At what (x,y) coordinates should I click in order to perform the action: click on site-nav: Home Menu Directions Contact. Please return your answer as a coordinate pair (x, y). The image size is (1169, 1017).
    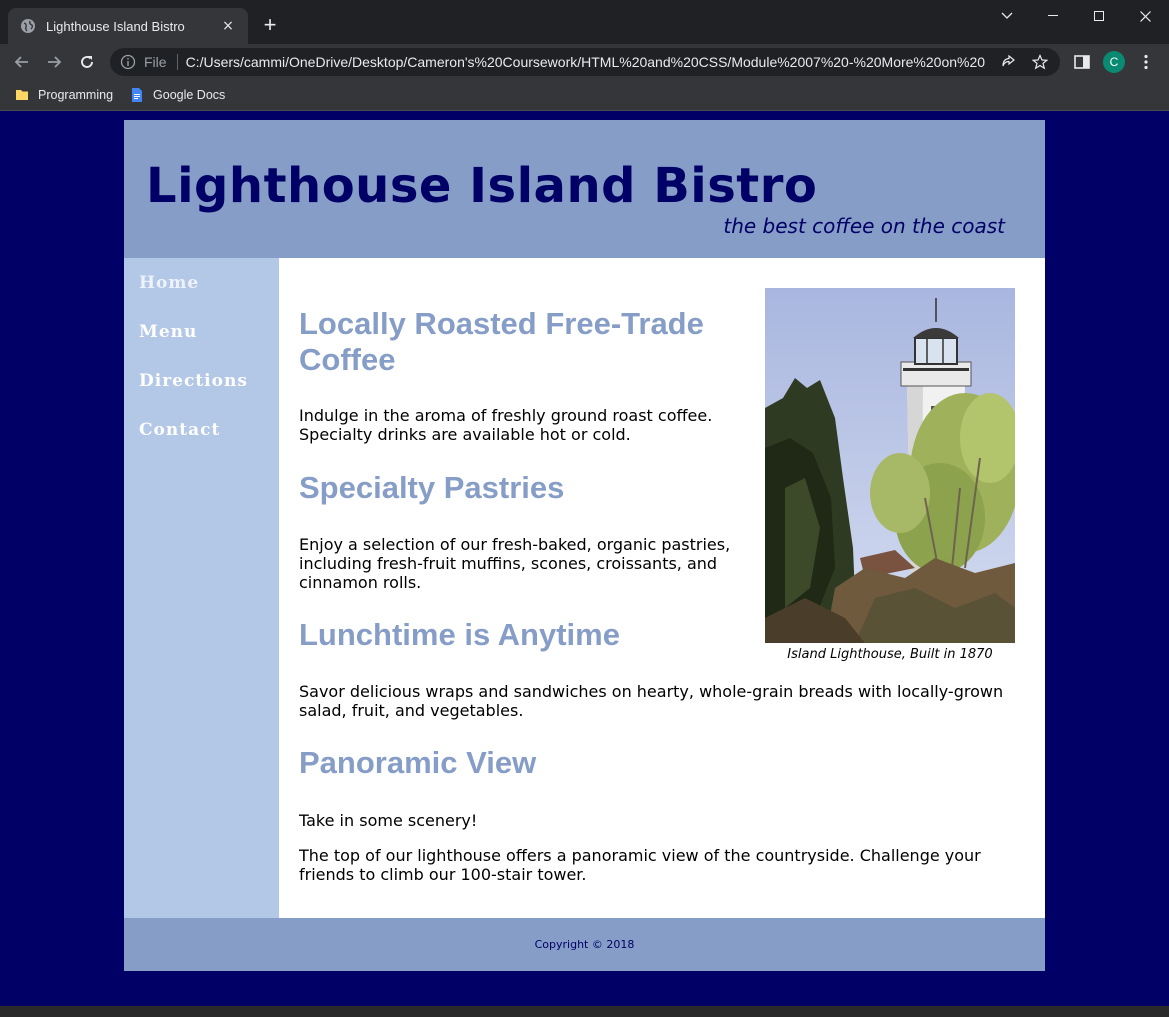
    Looking at the image, I should click on (201, 588).